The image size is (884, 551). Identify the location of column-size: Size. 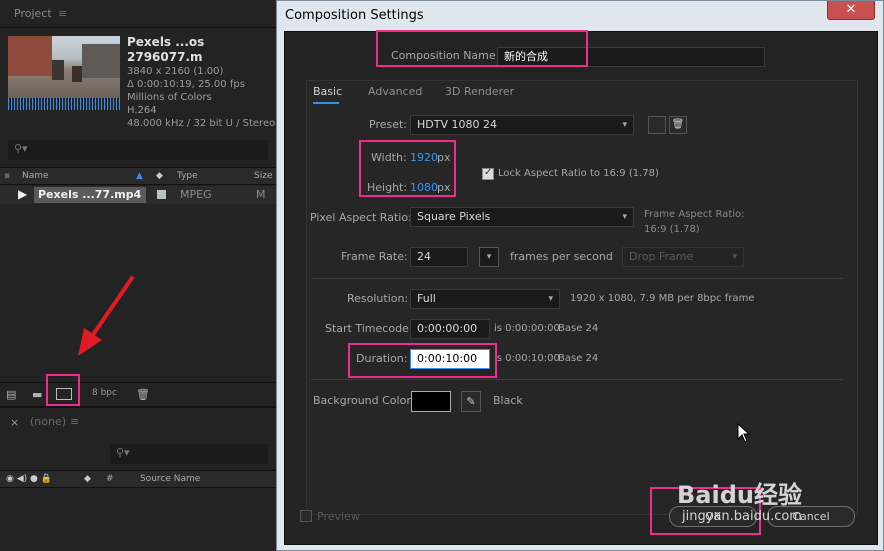
(263, 176).